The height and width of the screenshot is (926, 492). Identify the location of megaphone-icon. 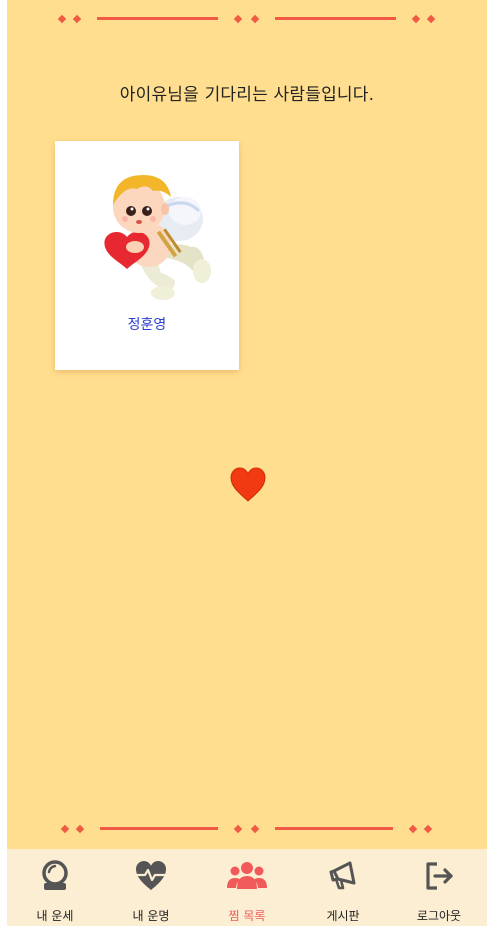
(342, 875).